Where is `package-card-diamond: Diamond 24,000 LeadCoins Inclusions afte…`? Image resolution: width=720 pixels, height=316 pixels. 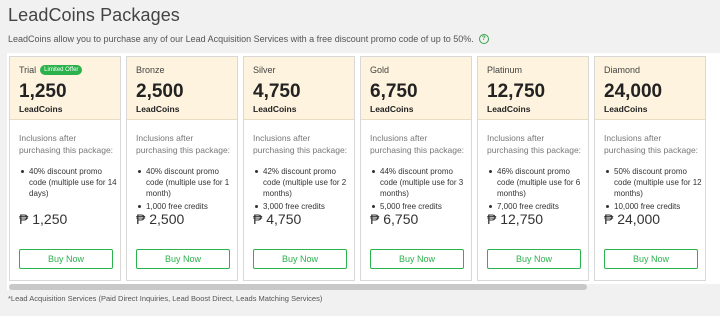 package-card-diamond: Diamond 24,000 LeadCoins Inclusions afte… is located at coordinates (650, 168).